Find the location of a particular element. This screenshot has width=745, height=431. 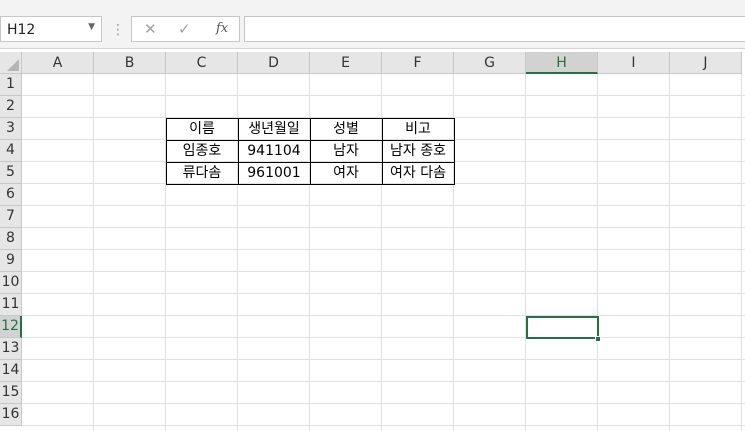

name-box-value: H12 is located at coordinates (21, 30).